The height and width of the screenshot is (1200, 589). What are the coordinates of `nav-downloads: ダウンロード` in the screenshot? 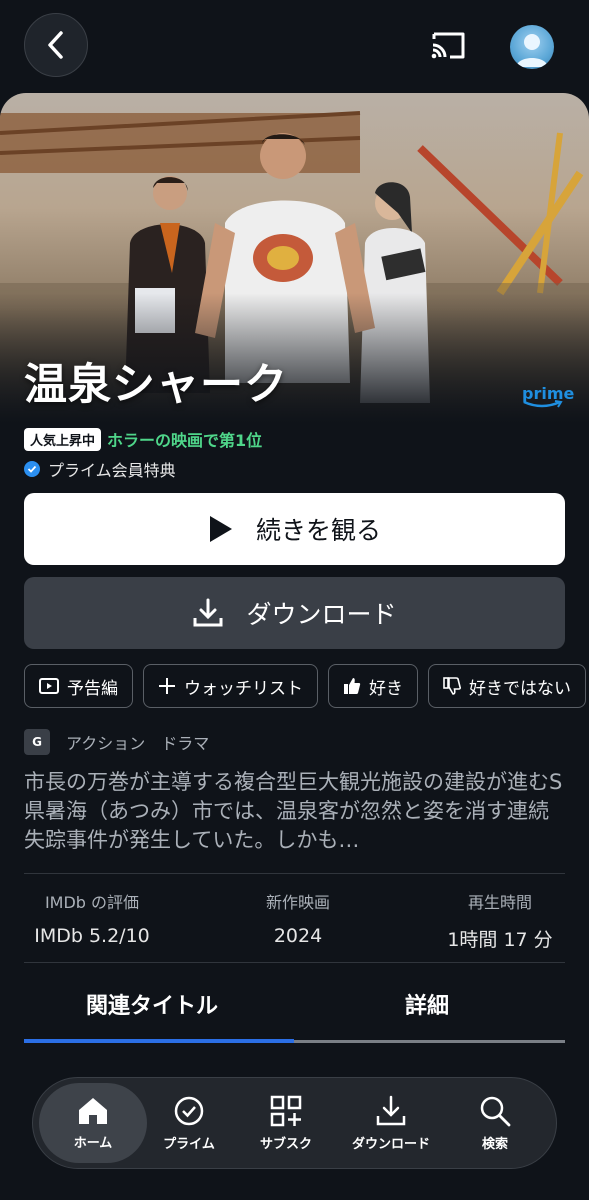 It's located at (391, 1123).